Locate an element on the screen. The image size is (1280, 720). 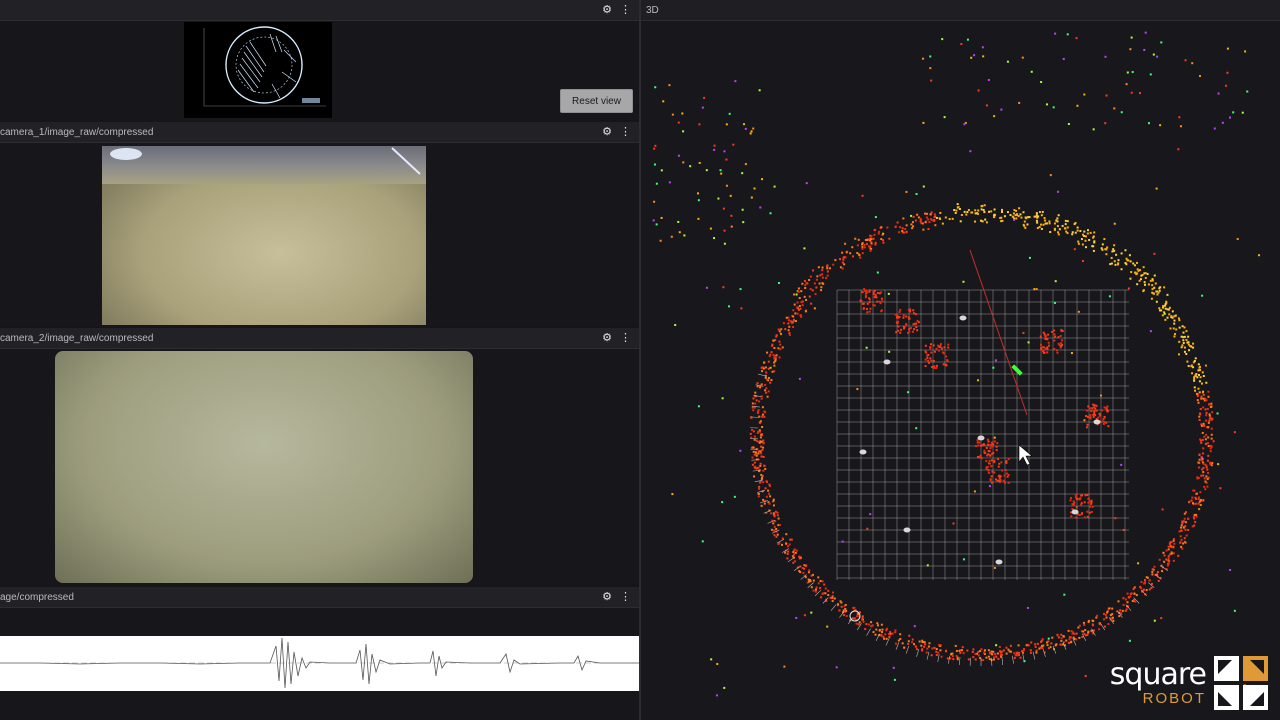
camera1-image is located at coordinates (264, 235).